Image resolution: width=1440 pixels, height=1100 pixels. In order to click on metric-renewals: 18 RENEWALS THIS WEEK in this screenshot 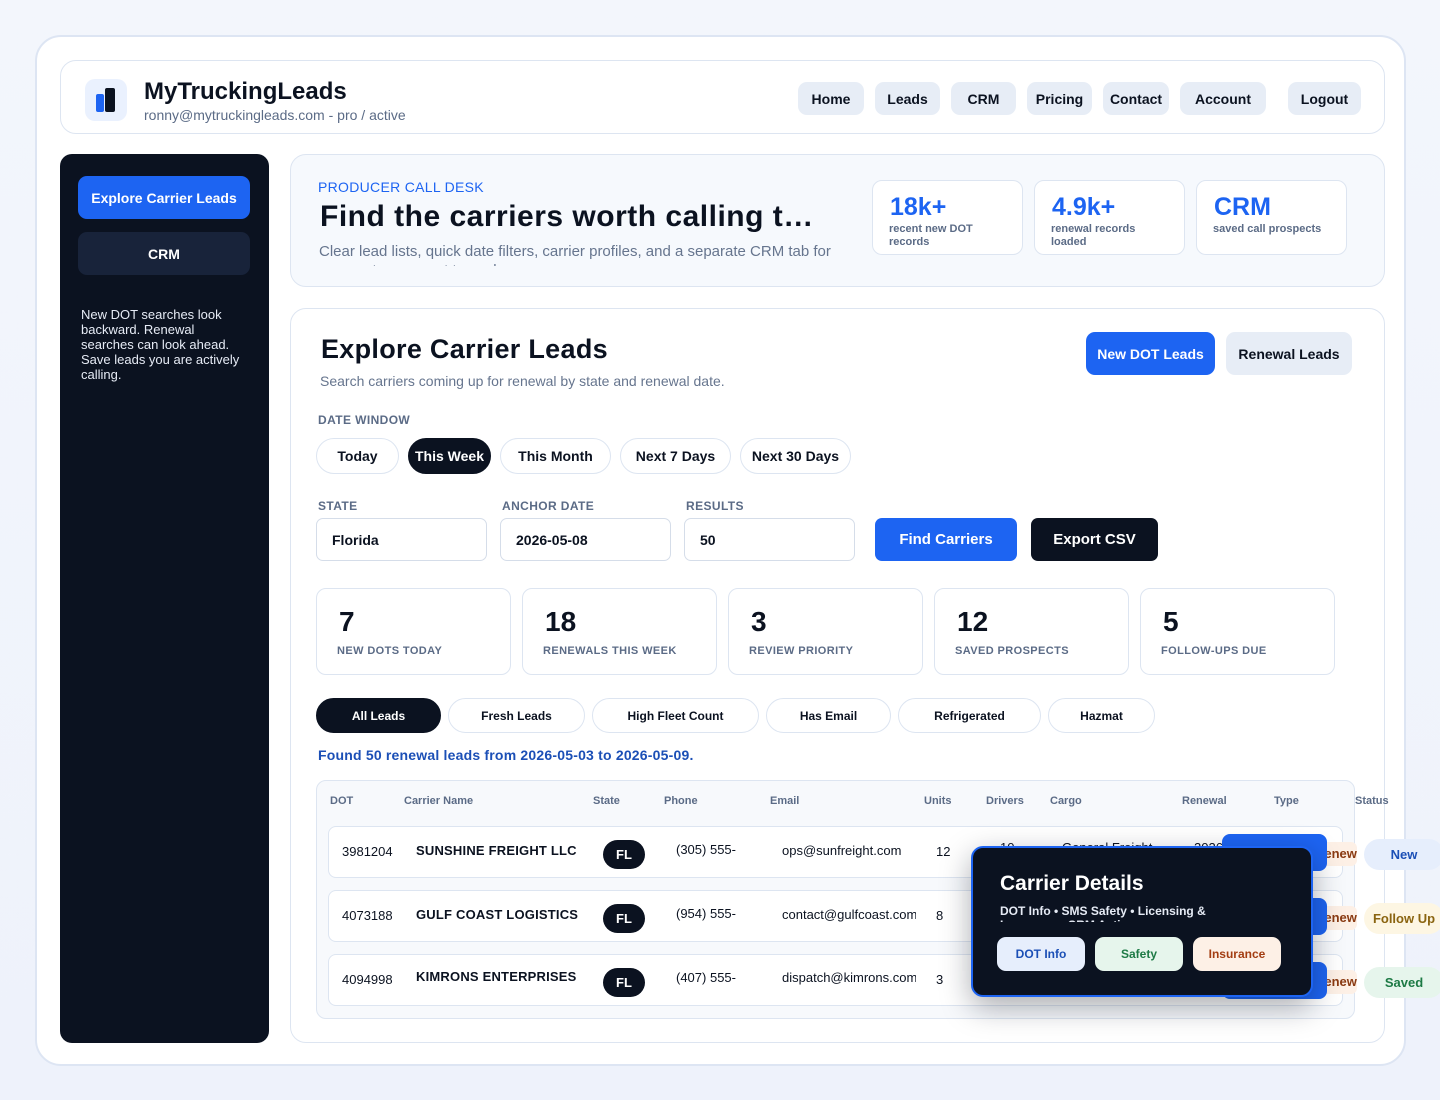, I will do `click(619, 631)`.